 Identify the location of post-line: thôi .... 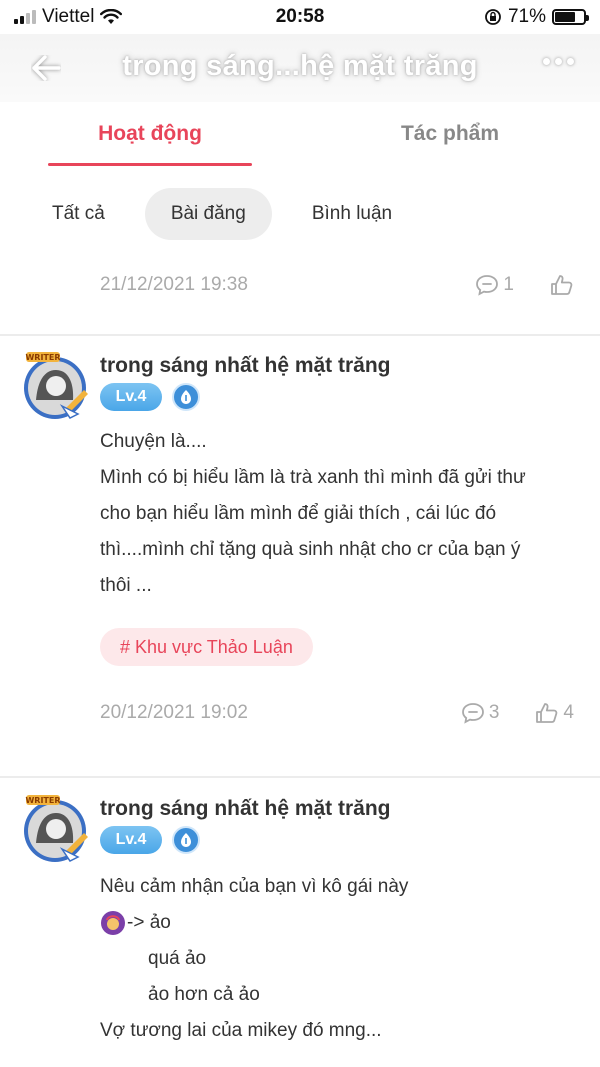
(126, 585).